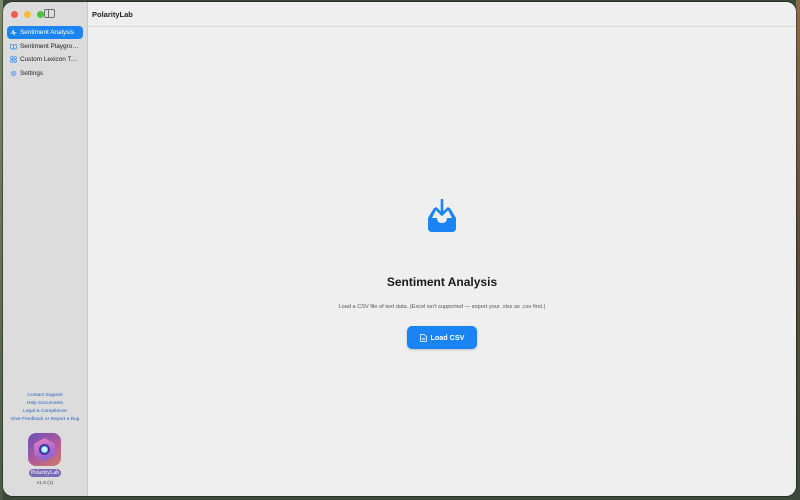 This screenshot has width=800, height=500. Describe the element at coordinates (32, 73) in the screenshot. I see `sidebar-item-label: Settings` at that location.